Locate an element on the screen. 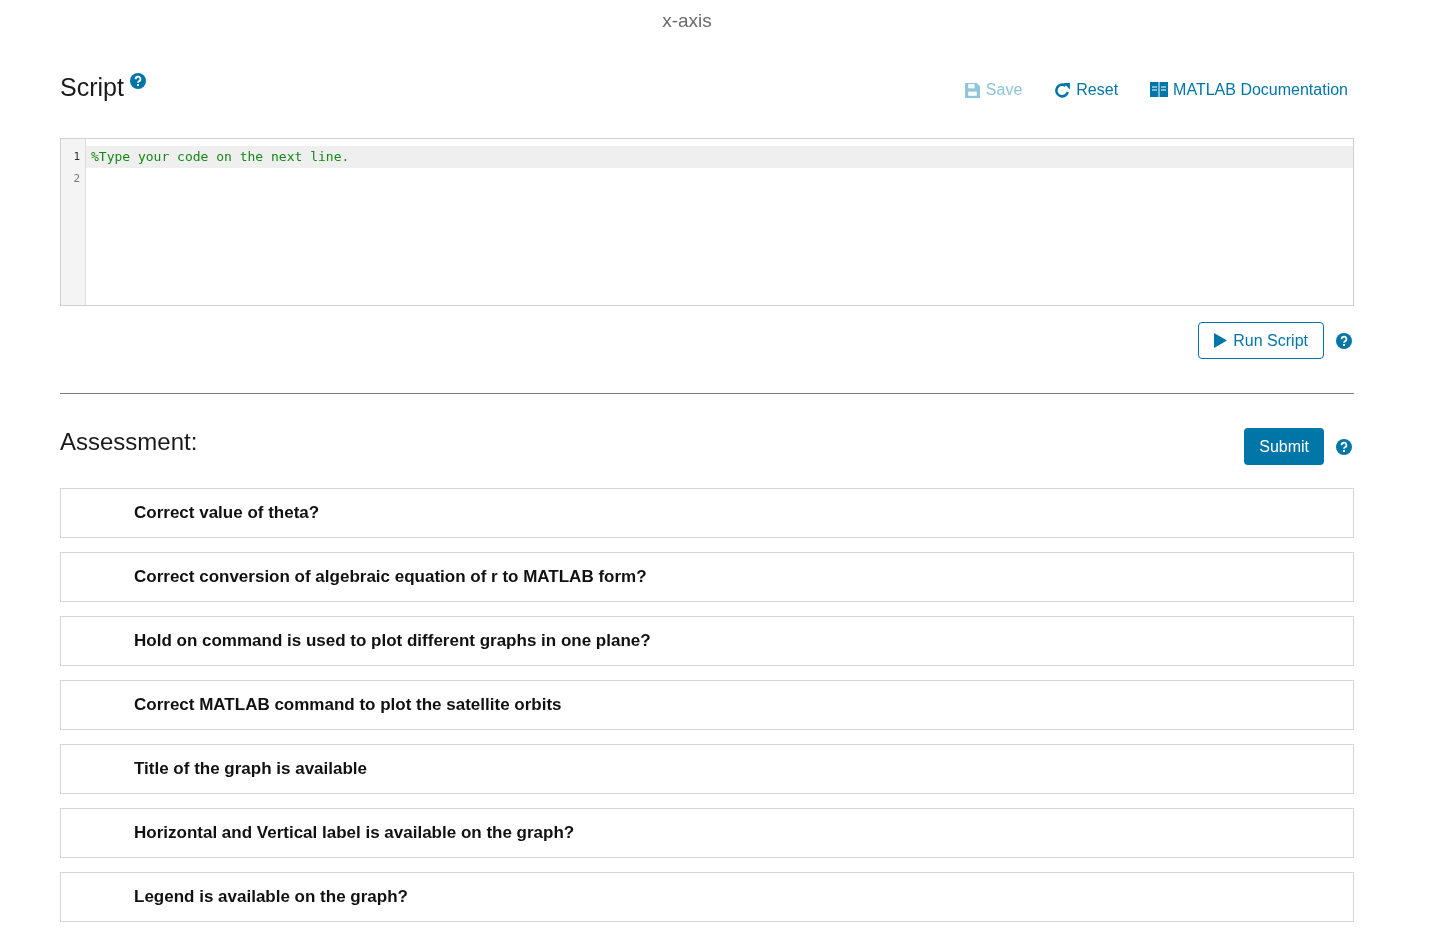  line-number: 1 is located at coordinates (76, 157).